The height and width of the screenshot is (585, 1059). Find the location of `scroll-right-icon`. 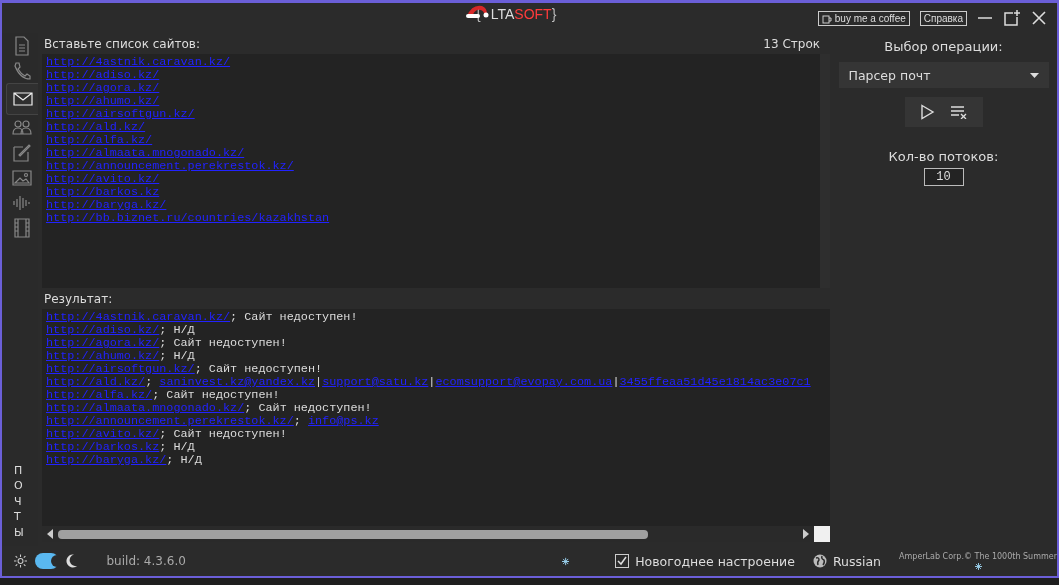

scroll-right-icon is located at coordinates (806, 534).